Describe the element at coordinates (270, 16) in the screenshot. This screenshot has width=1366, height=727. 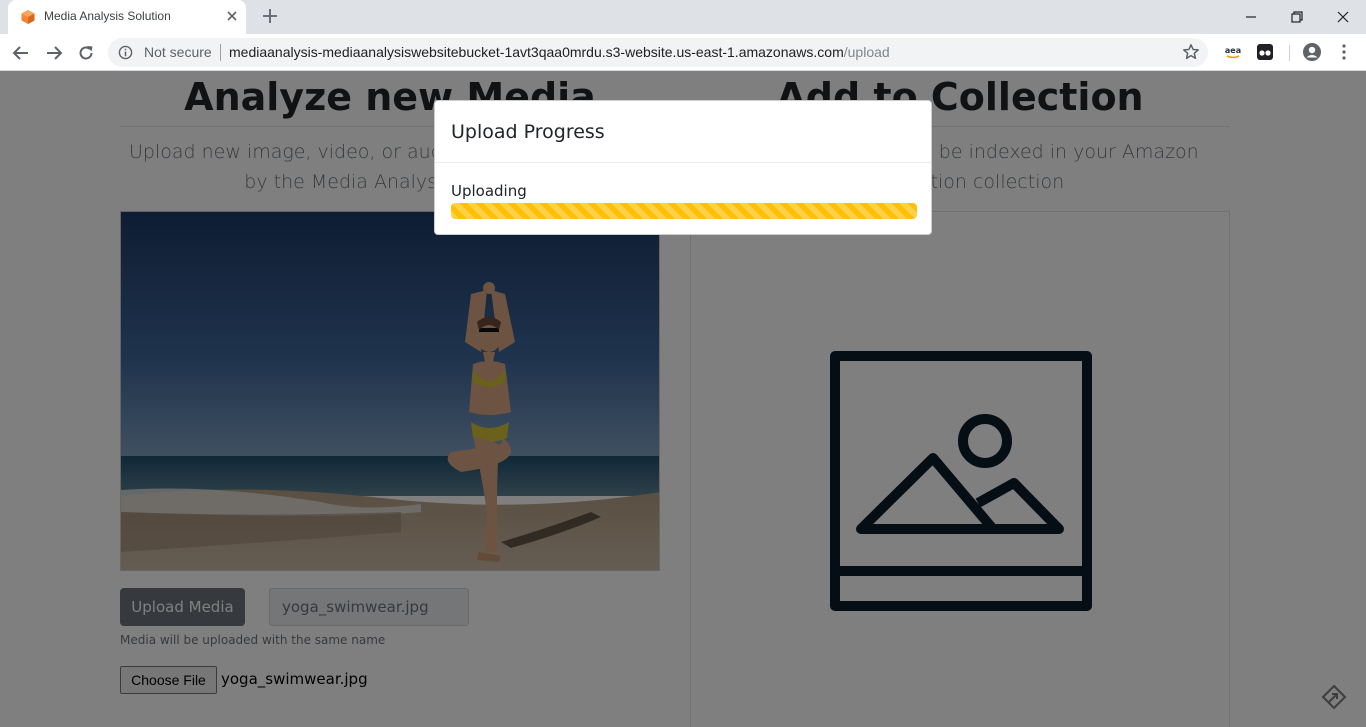
I see `plus-icon` at that location.